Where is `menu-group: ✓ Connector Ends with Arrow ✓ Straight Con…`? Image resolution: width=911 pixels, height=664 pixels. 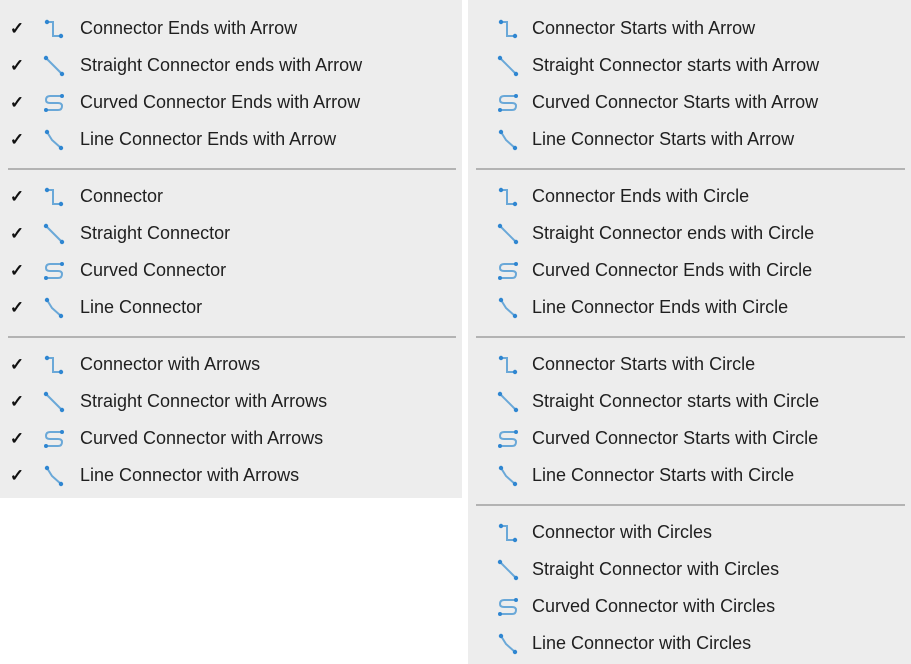 menu-group: ✓ Connector Ends with Arrow ✓ Straight Con… is located at coordinates (231, 79).